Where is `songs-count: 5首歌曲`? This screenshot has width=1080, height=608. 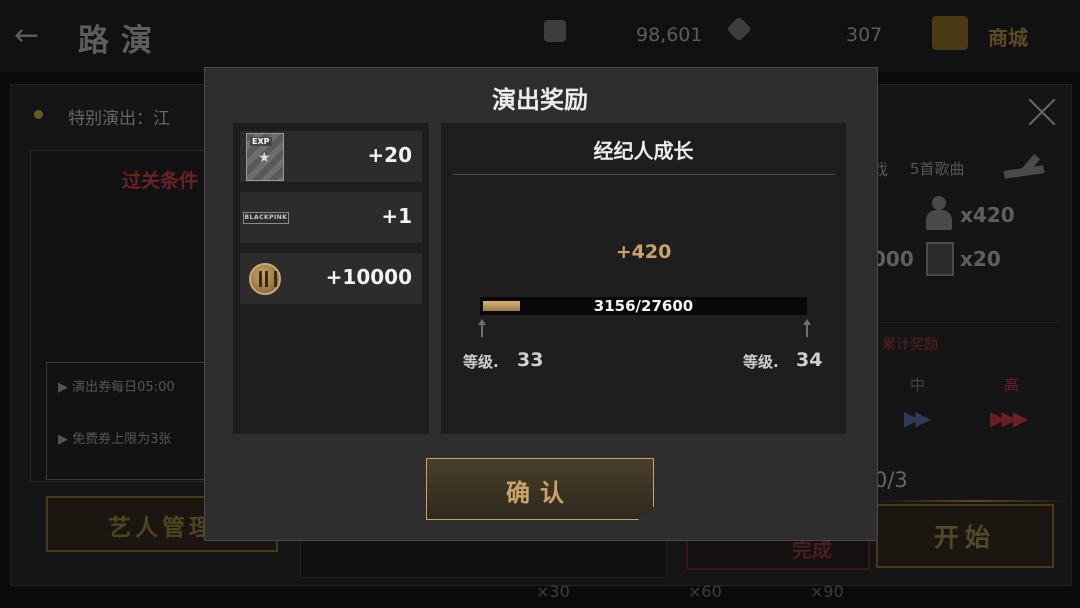
songs-count: 5首歌曲 is located at coordinates (937, 169).